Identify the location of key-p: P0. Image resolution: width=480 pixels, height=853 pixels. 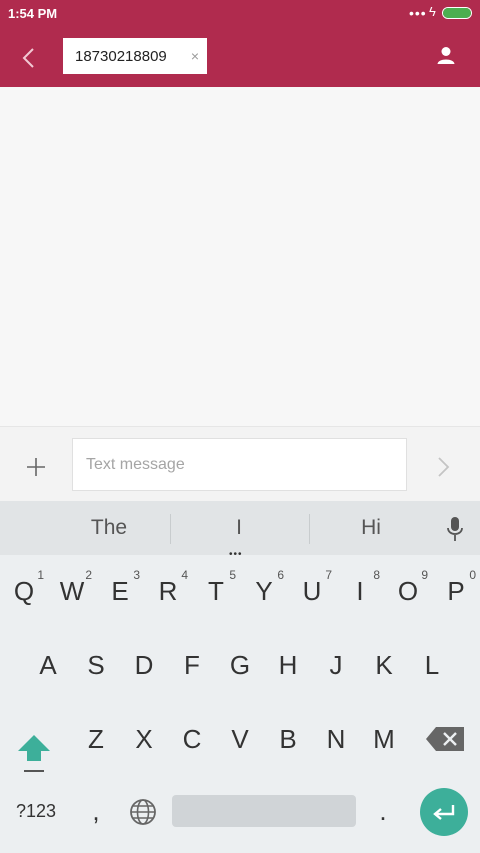
(456, 591).